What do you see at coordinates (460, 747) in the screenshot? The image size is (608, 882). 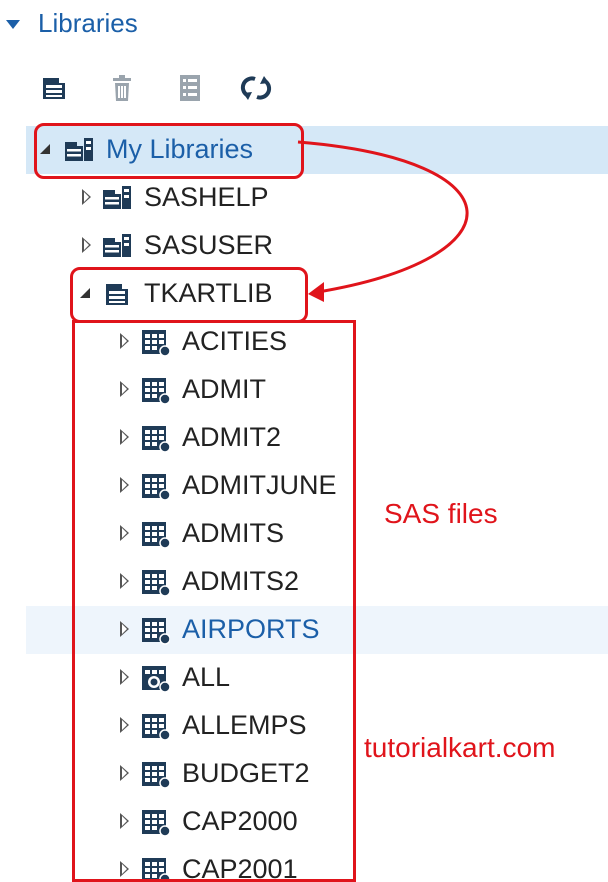 I see `watermark-text: tutorialkart.com` at bounding box center [460, 747].